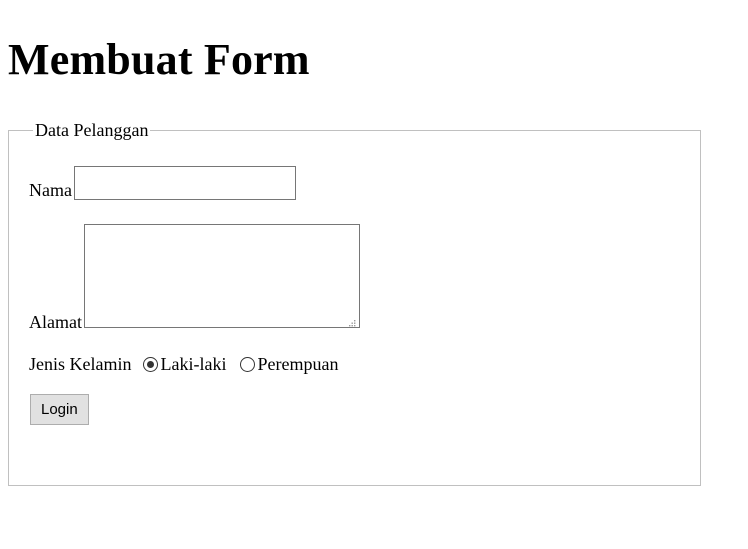  I want to click on nama-input, so click(184, 183).